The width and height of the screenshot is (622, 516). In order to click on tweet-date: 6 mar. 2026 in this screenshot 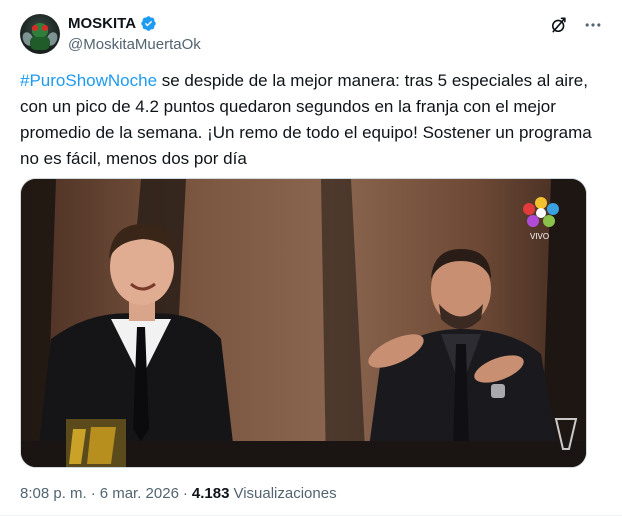, I will do `click(139, 493)`.